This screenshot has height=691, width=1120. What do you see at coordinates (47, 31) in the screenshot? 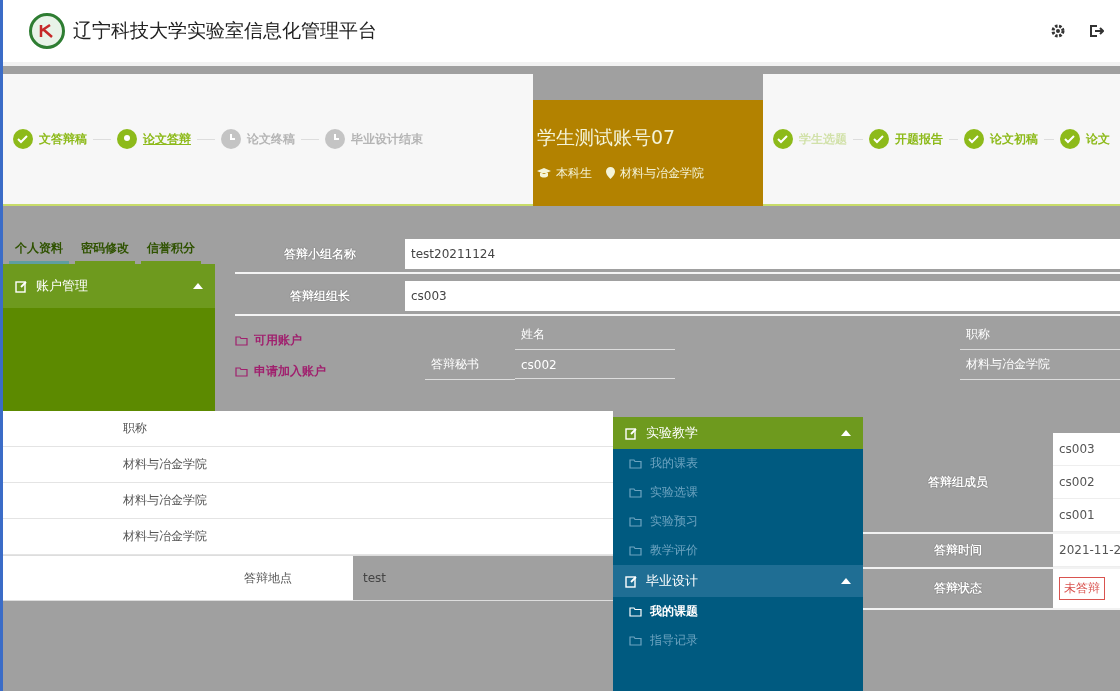
I see `university-logo` at bounding box center [47, 31].